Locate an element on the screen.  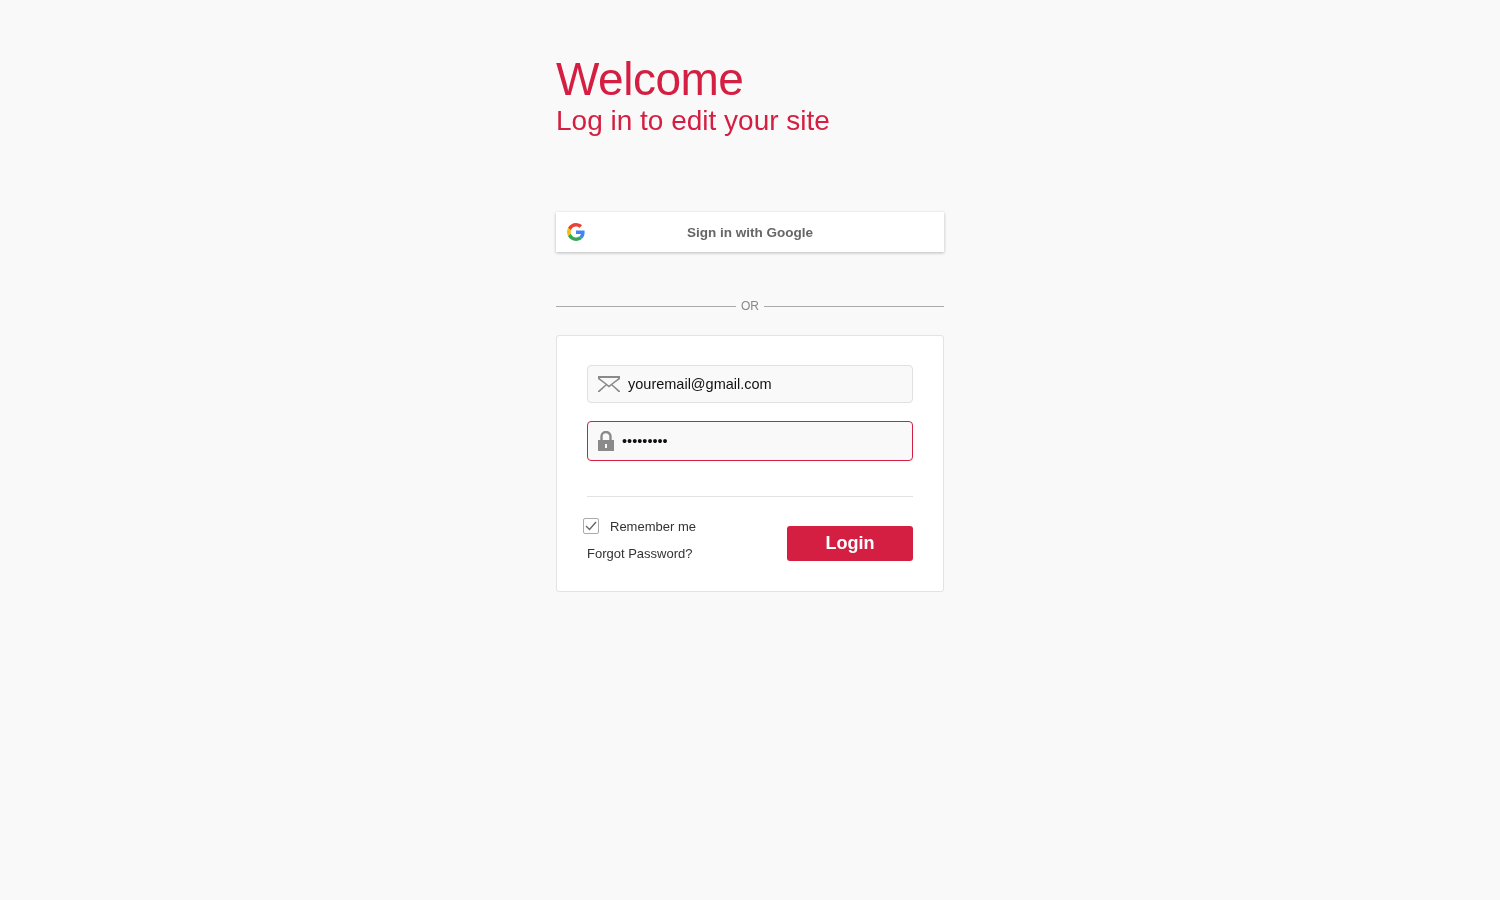
remember-checkbox is located at coordinates (591, 526).